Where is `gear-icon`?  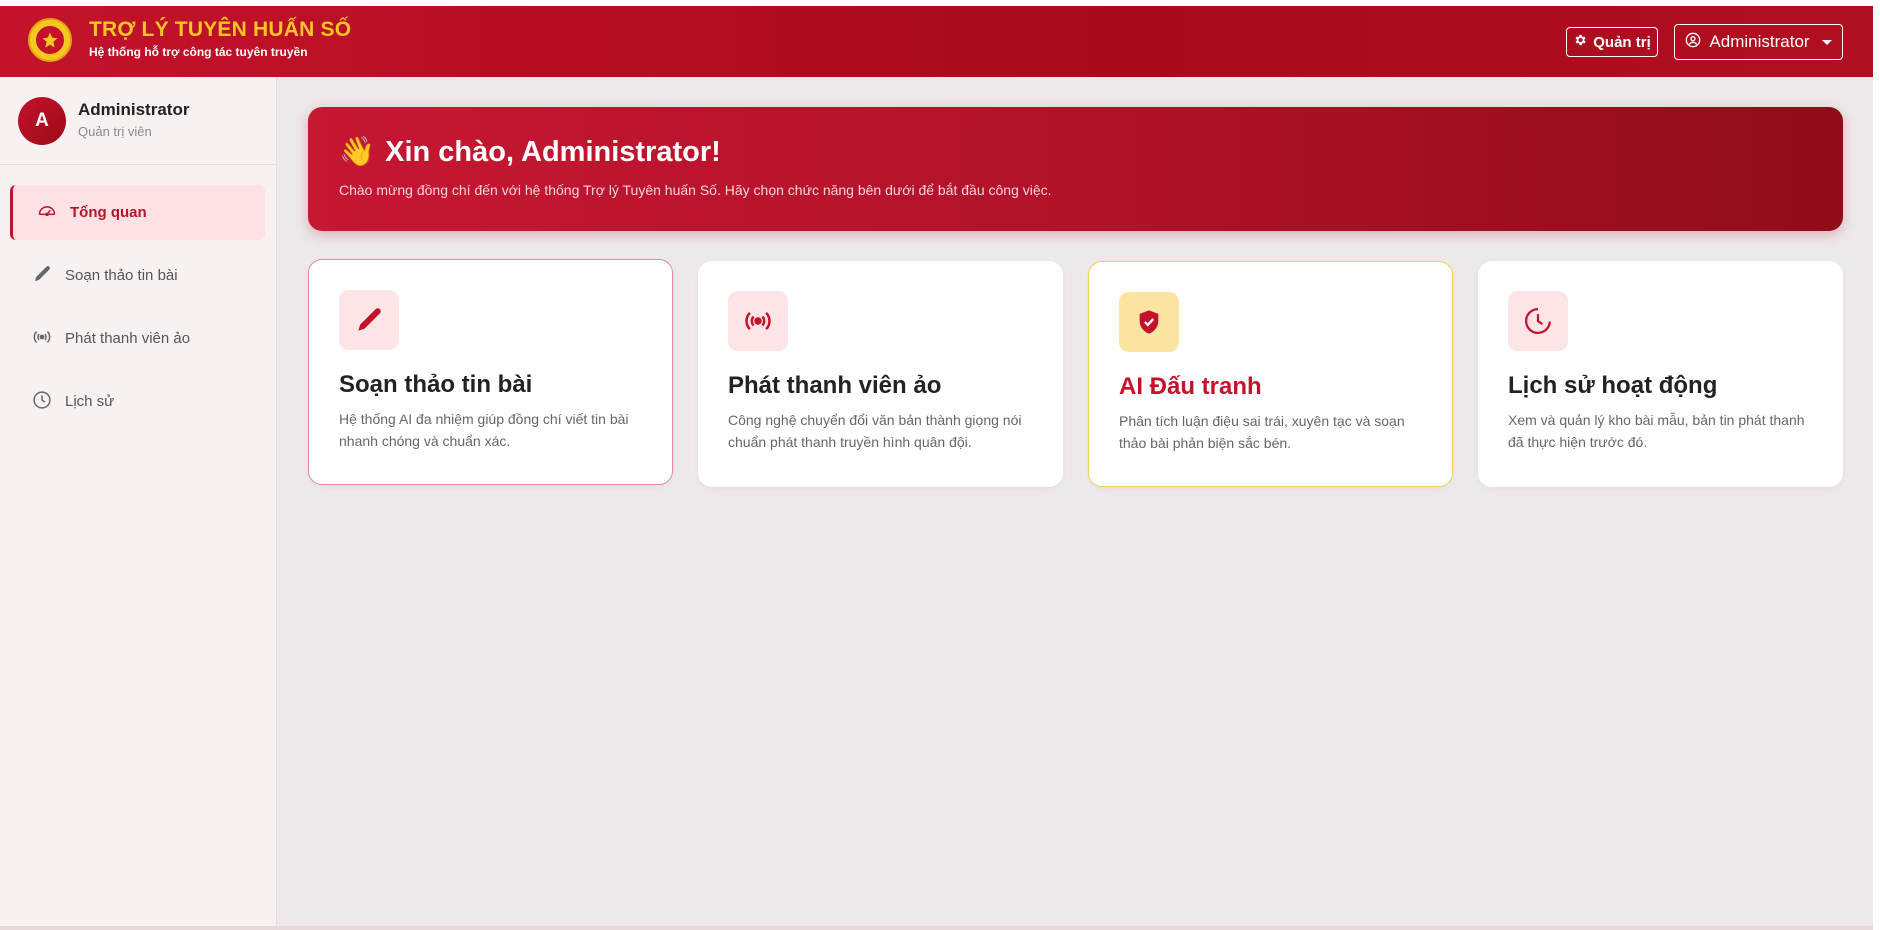
gear-icon is located at coordinates (1580, 42).